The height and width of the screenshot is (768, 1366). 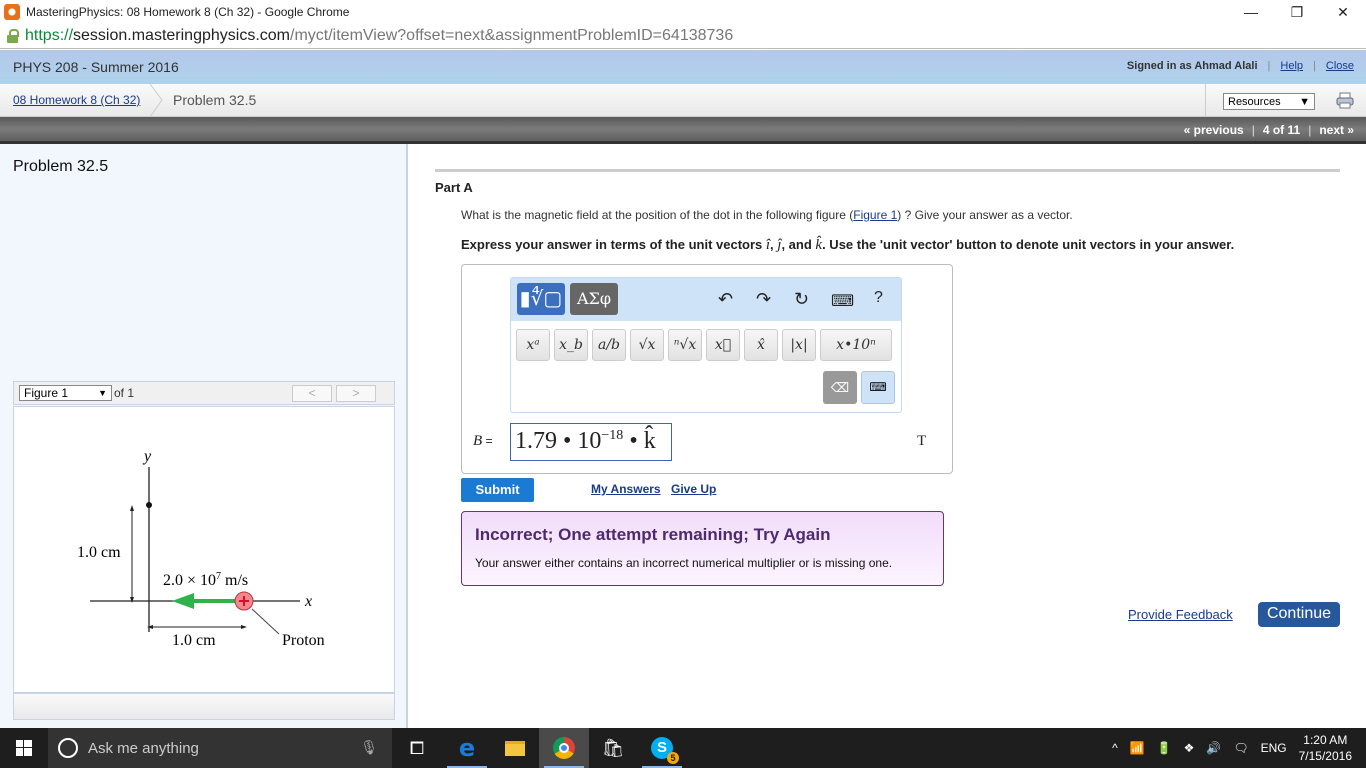 I want to click on nth-root-button: ⁿ√x, so click(x=685, y=345).